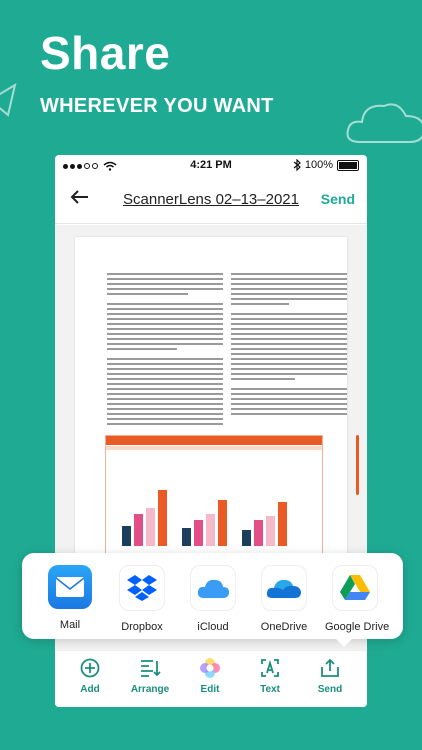  Describe the element at coordinates (90, 689) in the screenshot. I see `toolbar-label: Add` at that location.